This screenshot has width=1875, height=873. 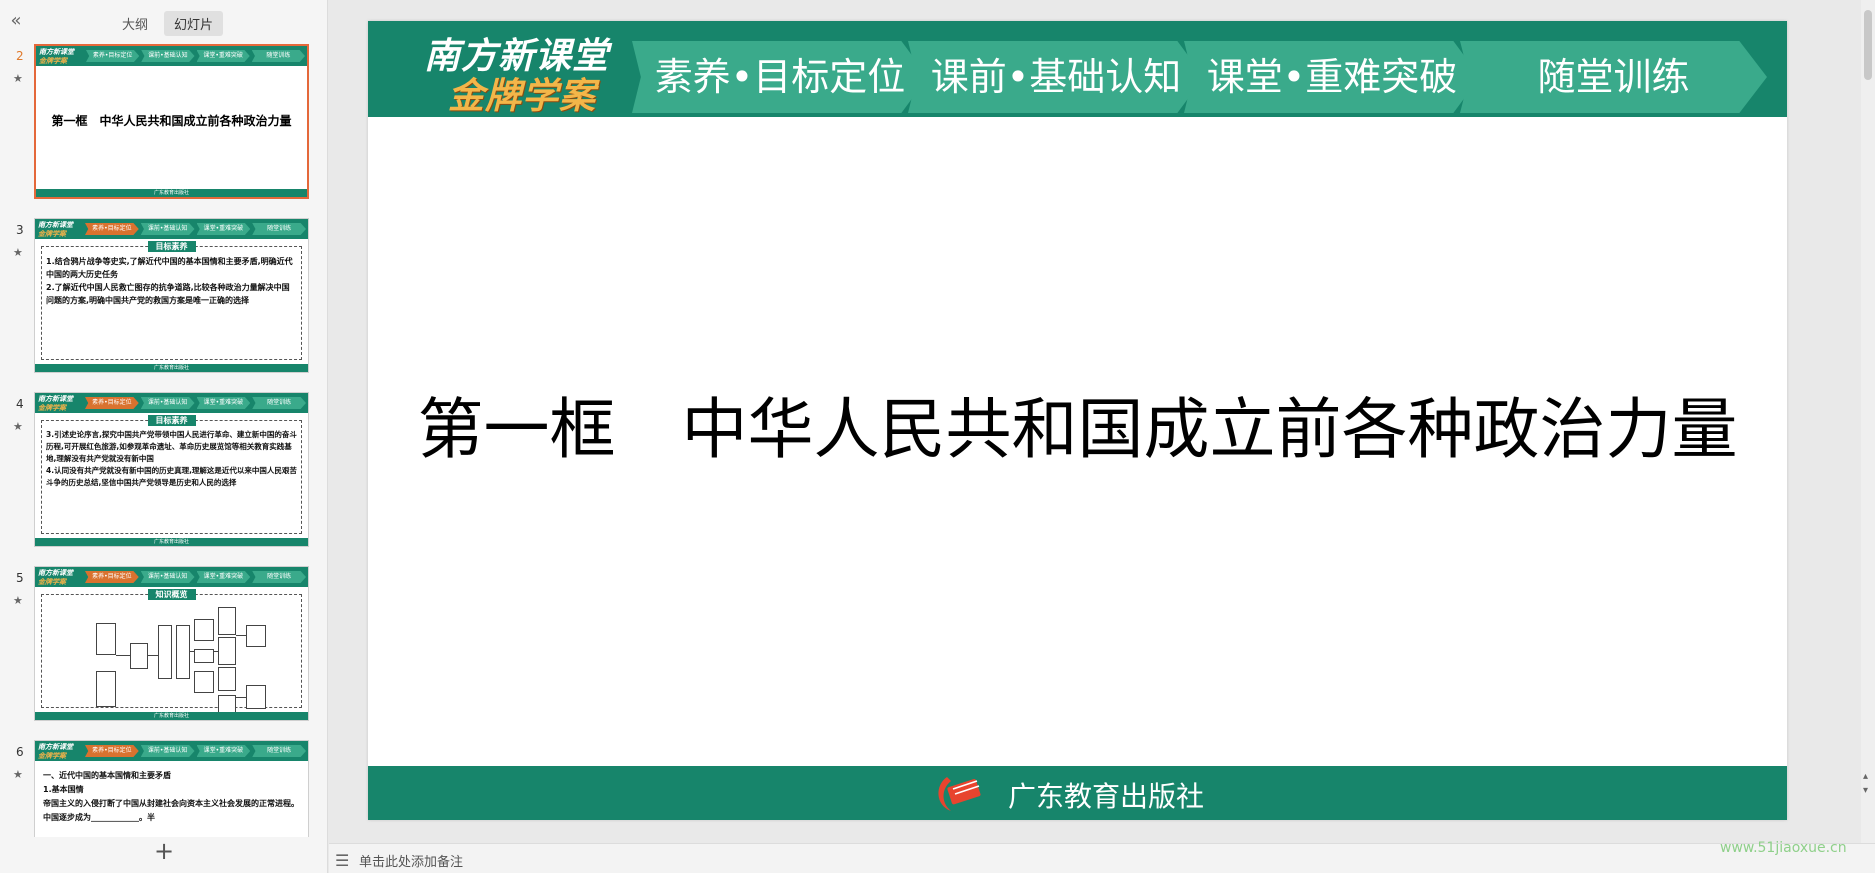 I want to click on slide-number: 4, so click(x=20, y=404).